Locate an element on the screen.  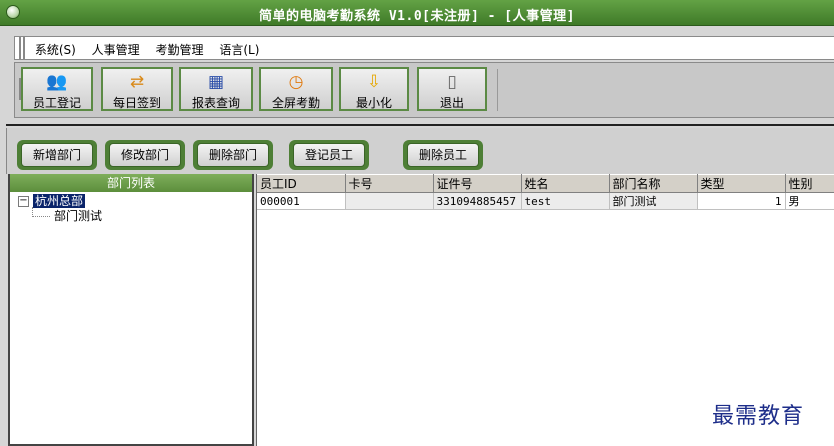
menu-grip is located at coordinates (22, 48).